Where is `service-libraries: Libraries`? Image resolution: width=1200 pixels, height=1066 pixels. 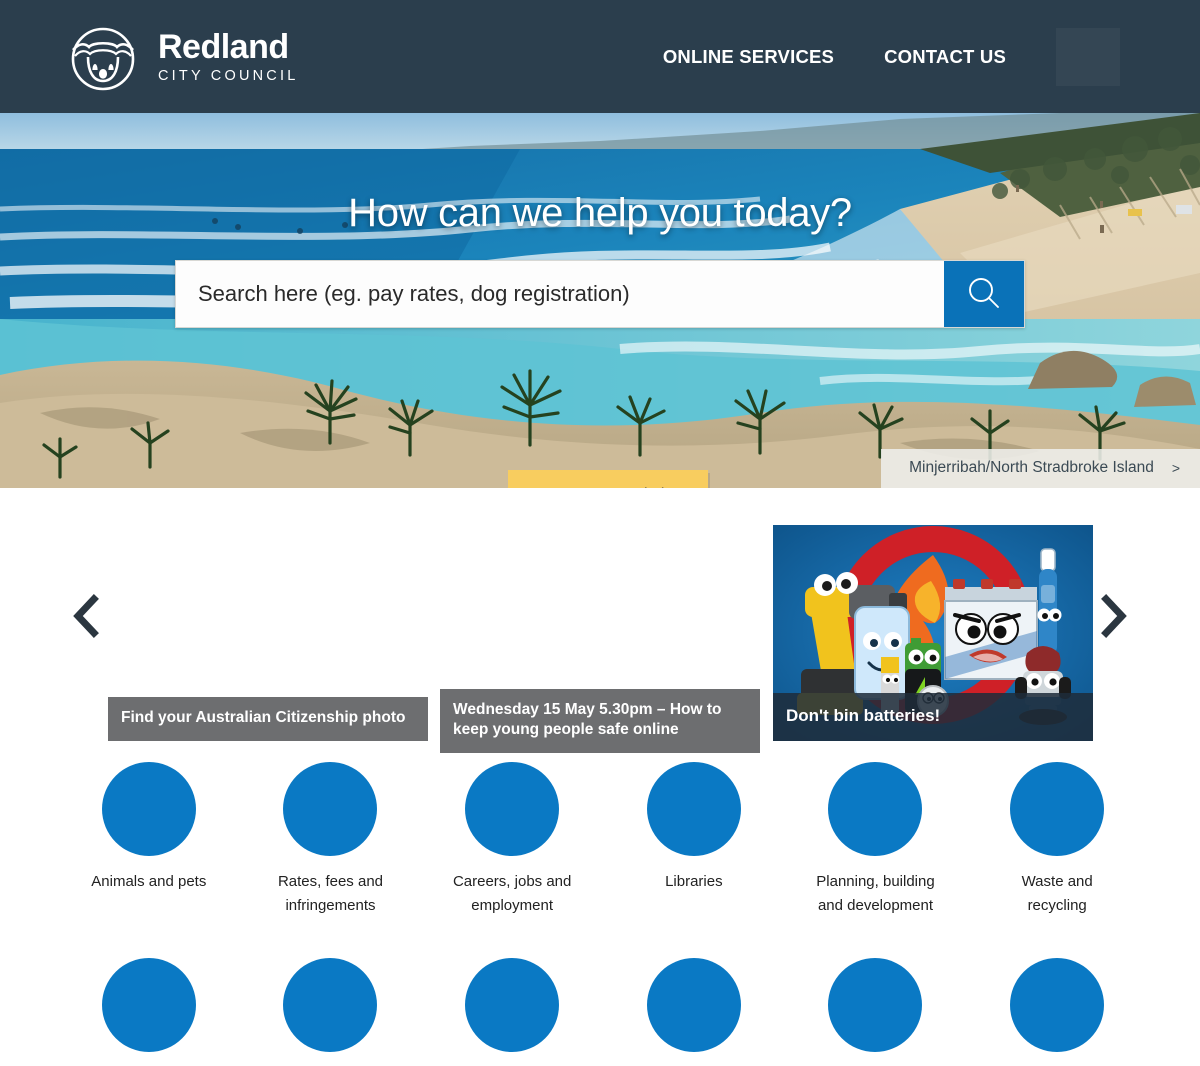 service-libraries: Libraries is located at coordinates (694, 839).